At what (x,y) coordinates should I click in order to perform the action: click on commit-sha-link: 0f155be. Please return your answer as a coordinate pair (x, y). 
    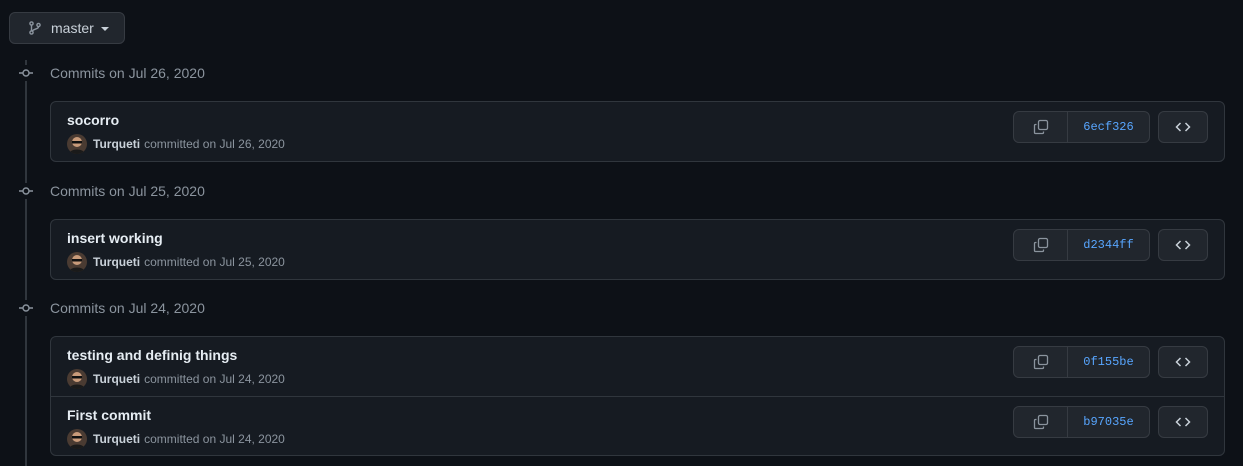
    Looking at the image, I should click on (1108, 362).